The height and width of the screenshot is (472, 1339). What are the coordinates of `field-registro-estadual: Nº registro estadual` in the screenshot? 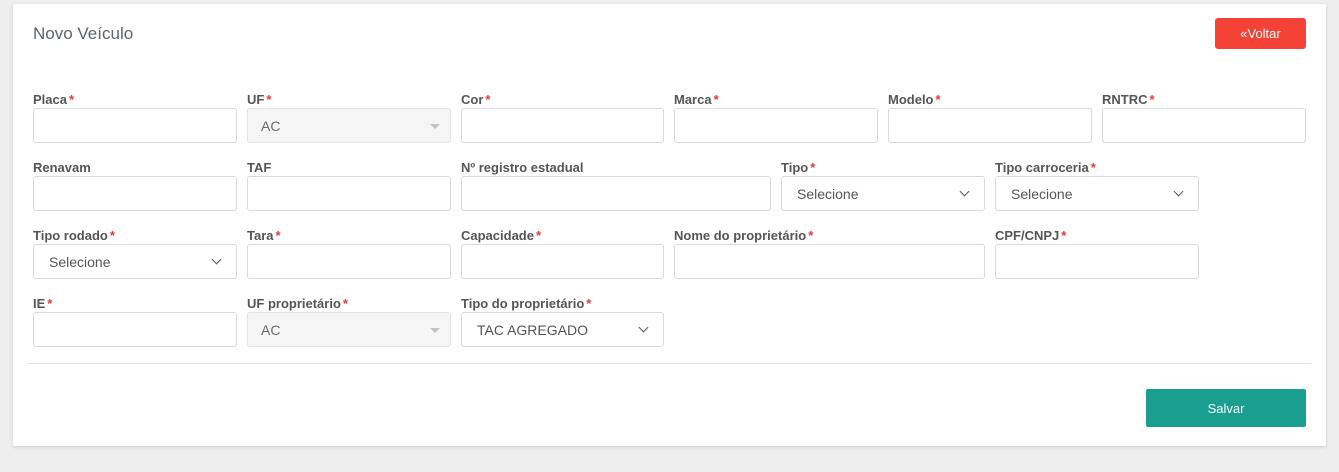 It's located at (616, 186).